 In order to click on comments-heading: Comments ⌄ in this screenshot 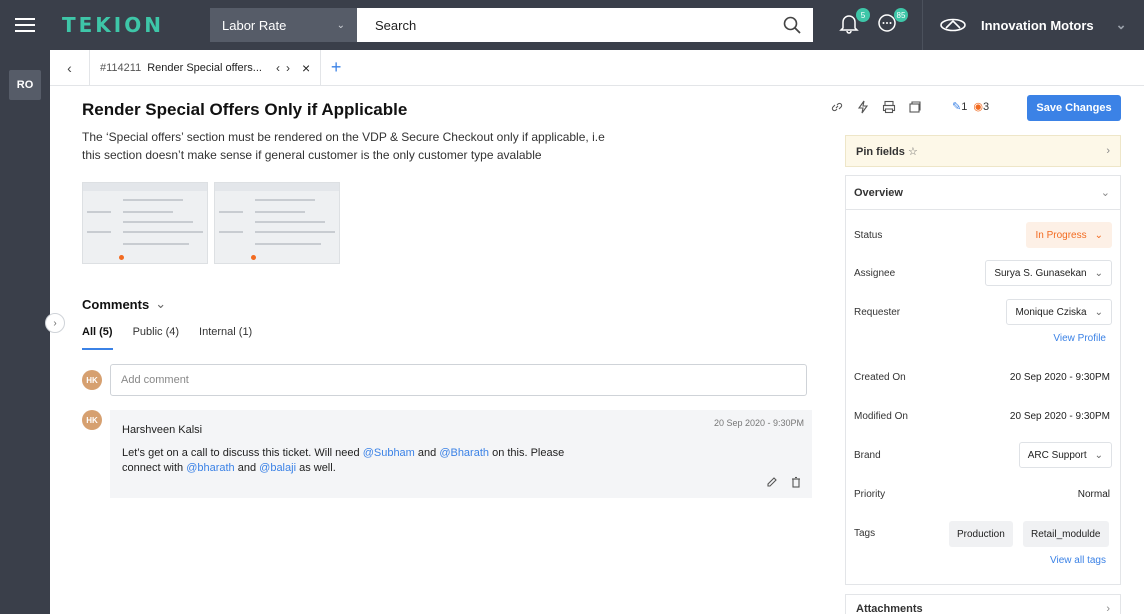, I will do `click(447, 304)`.